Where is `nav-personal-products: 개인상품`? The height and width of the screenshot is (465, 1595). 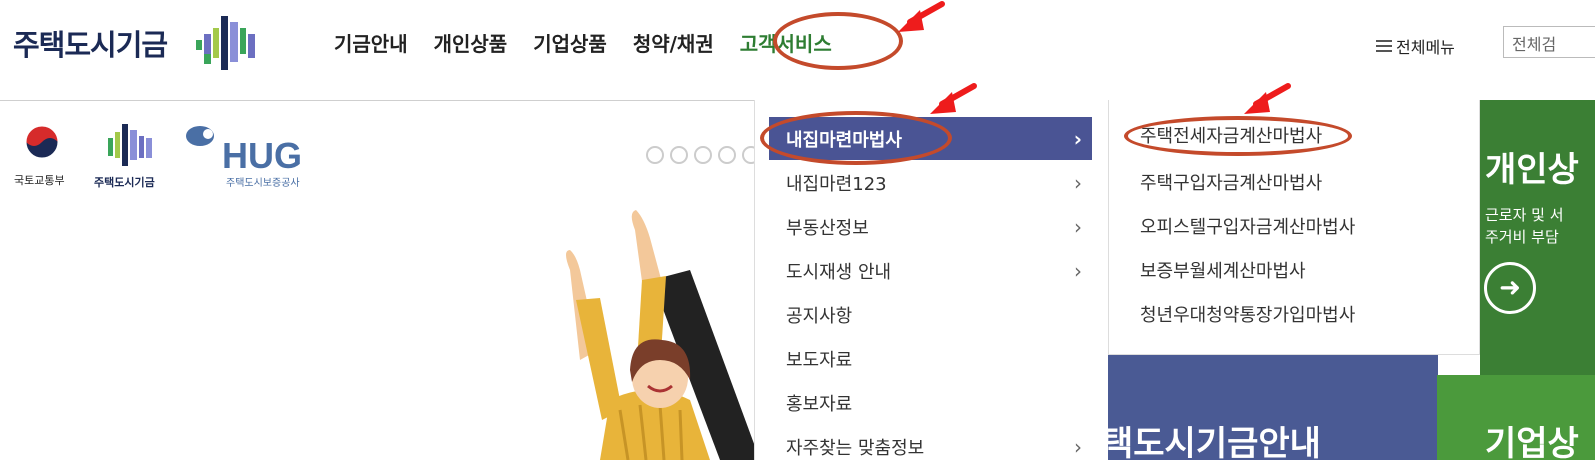 nav-personal-products: 개인상품 is located at coordinates (471, 42).